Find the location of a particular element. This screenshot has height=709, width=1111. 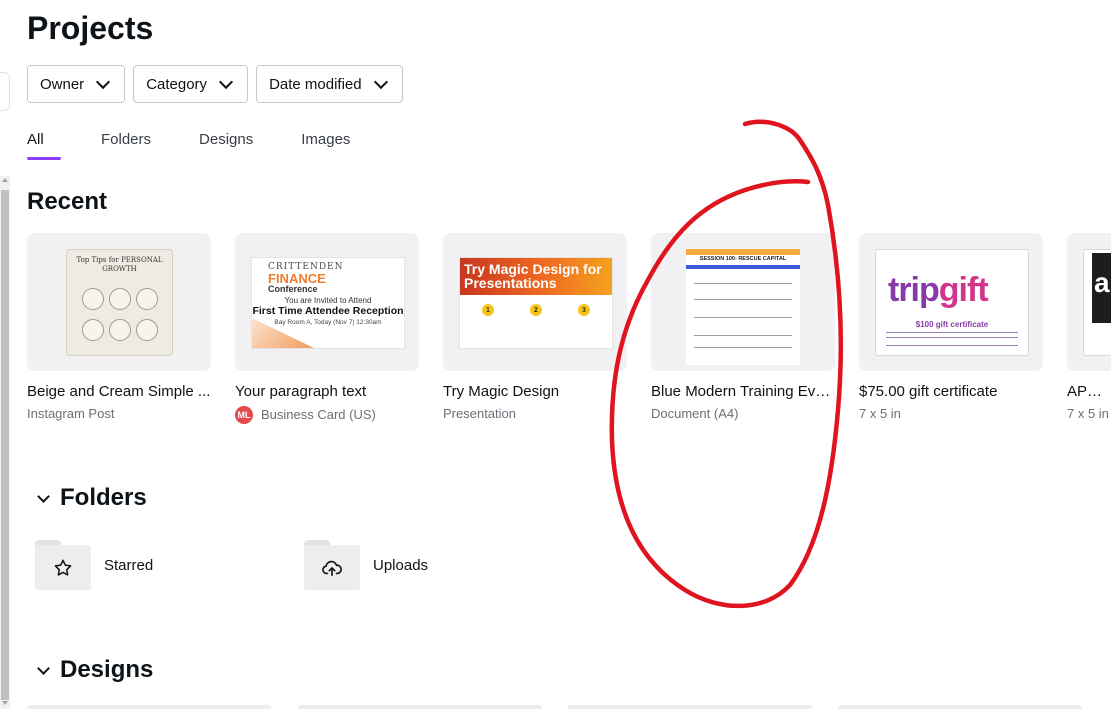

card-type: Presentation is located at coordinates (479, 413).